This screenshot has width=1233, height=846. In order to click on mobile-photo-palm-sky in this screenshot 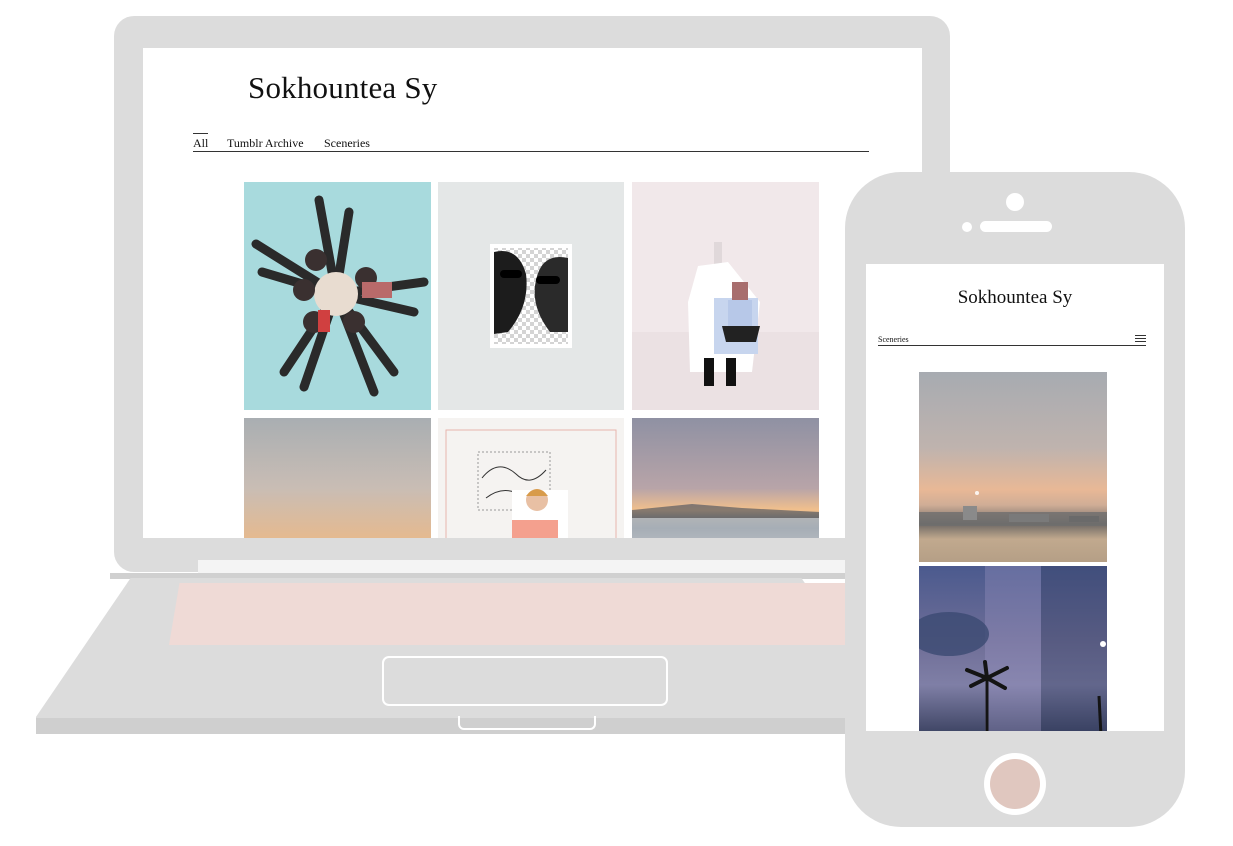, I will do `click(1008, 648)`.